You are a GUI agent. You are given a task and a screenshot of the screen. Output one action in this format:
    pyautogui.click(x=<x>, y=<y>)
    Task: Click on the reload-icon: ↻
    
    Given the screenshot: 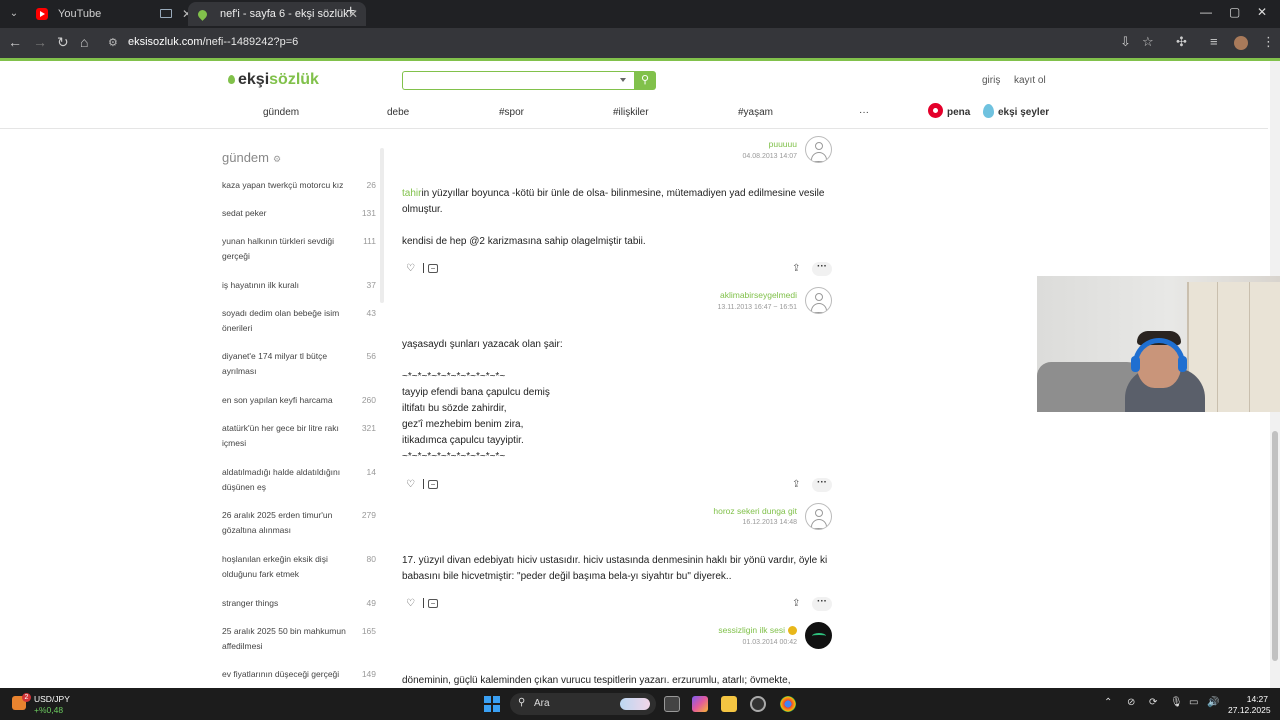 What is the action you would take?
    pyautogui.click(x=63, y=42)
    